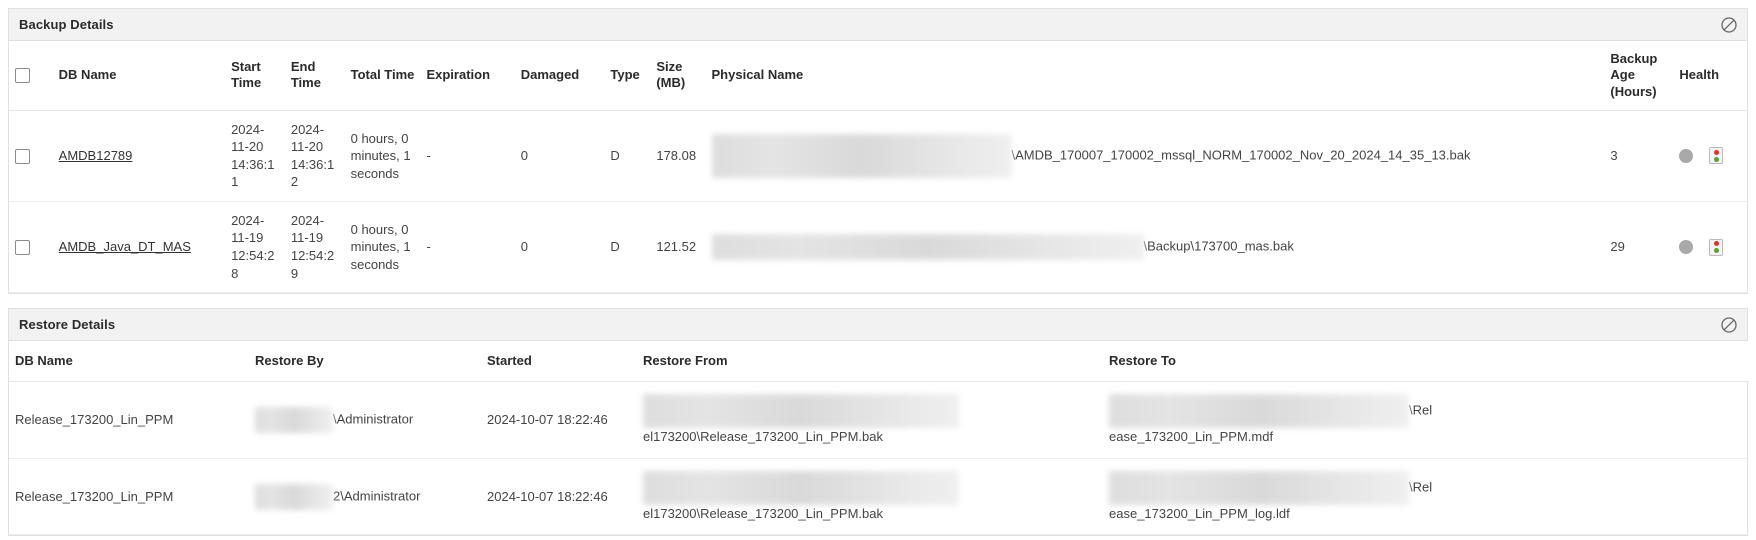 This screenshot has height=540, width=1756. What do you see at coordinates (139, 156) in the screenshot?
I see `cell-db-name: AMDB12789` at bounding box center [139, 156].